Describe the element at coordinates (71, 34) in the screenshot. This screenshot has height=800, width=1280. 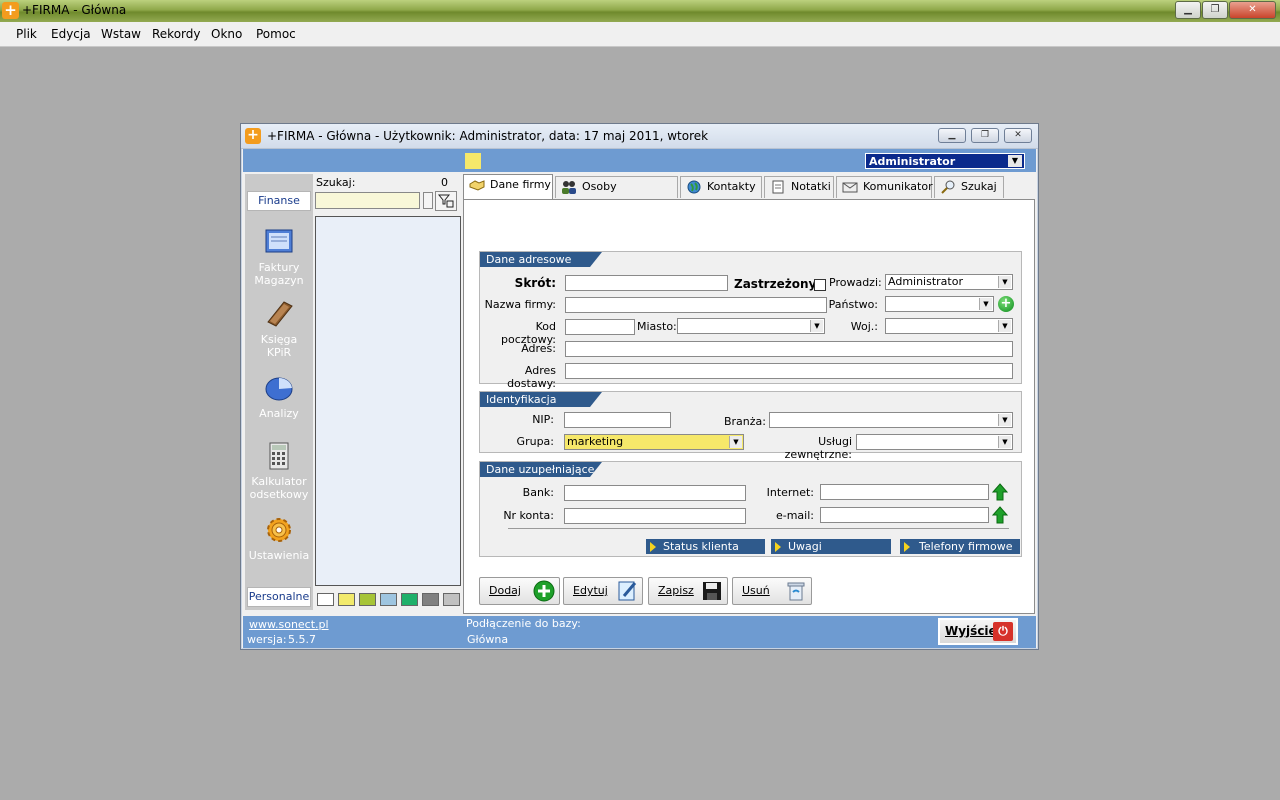
I see `menu-edycja: Edycja` at that location.